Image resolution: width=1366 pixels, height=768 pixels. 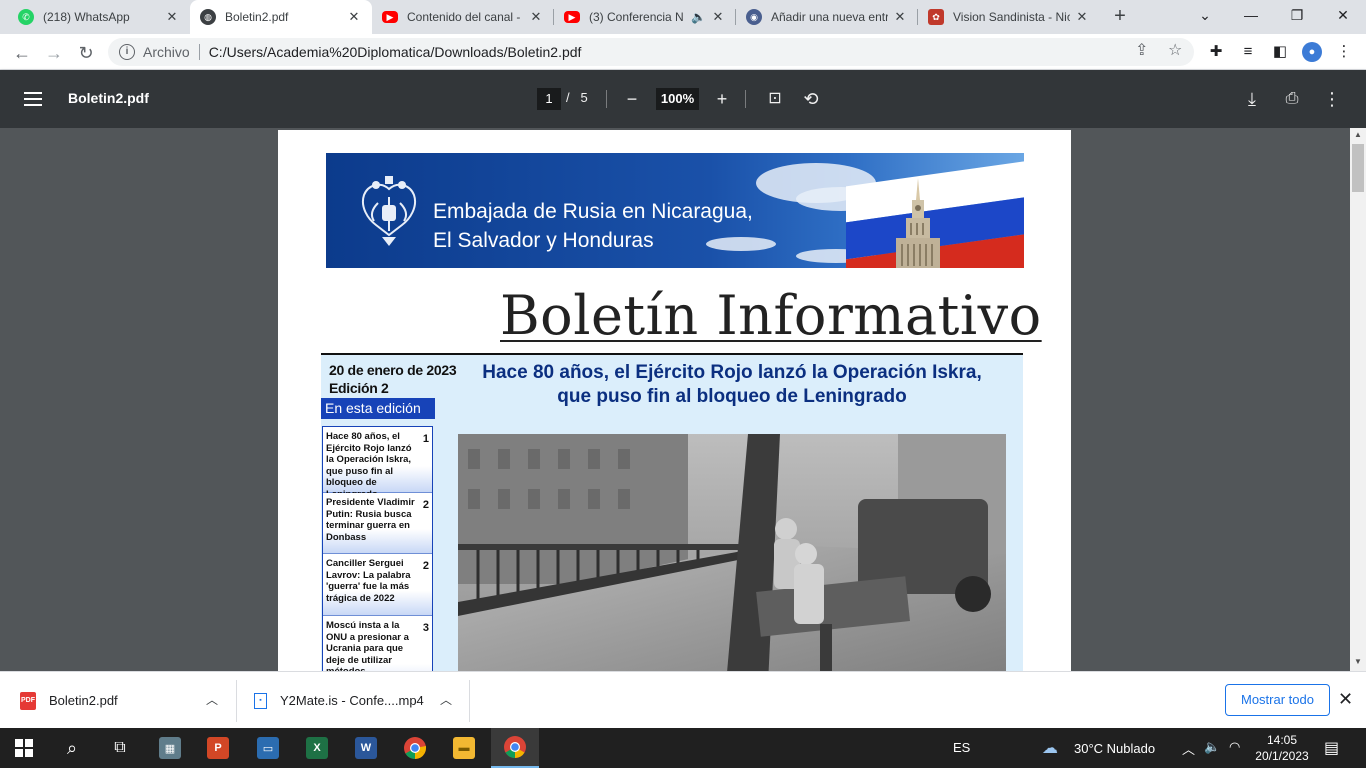 I want to click on speaker-icon: 🔈, so click(x=698, y=17).